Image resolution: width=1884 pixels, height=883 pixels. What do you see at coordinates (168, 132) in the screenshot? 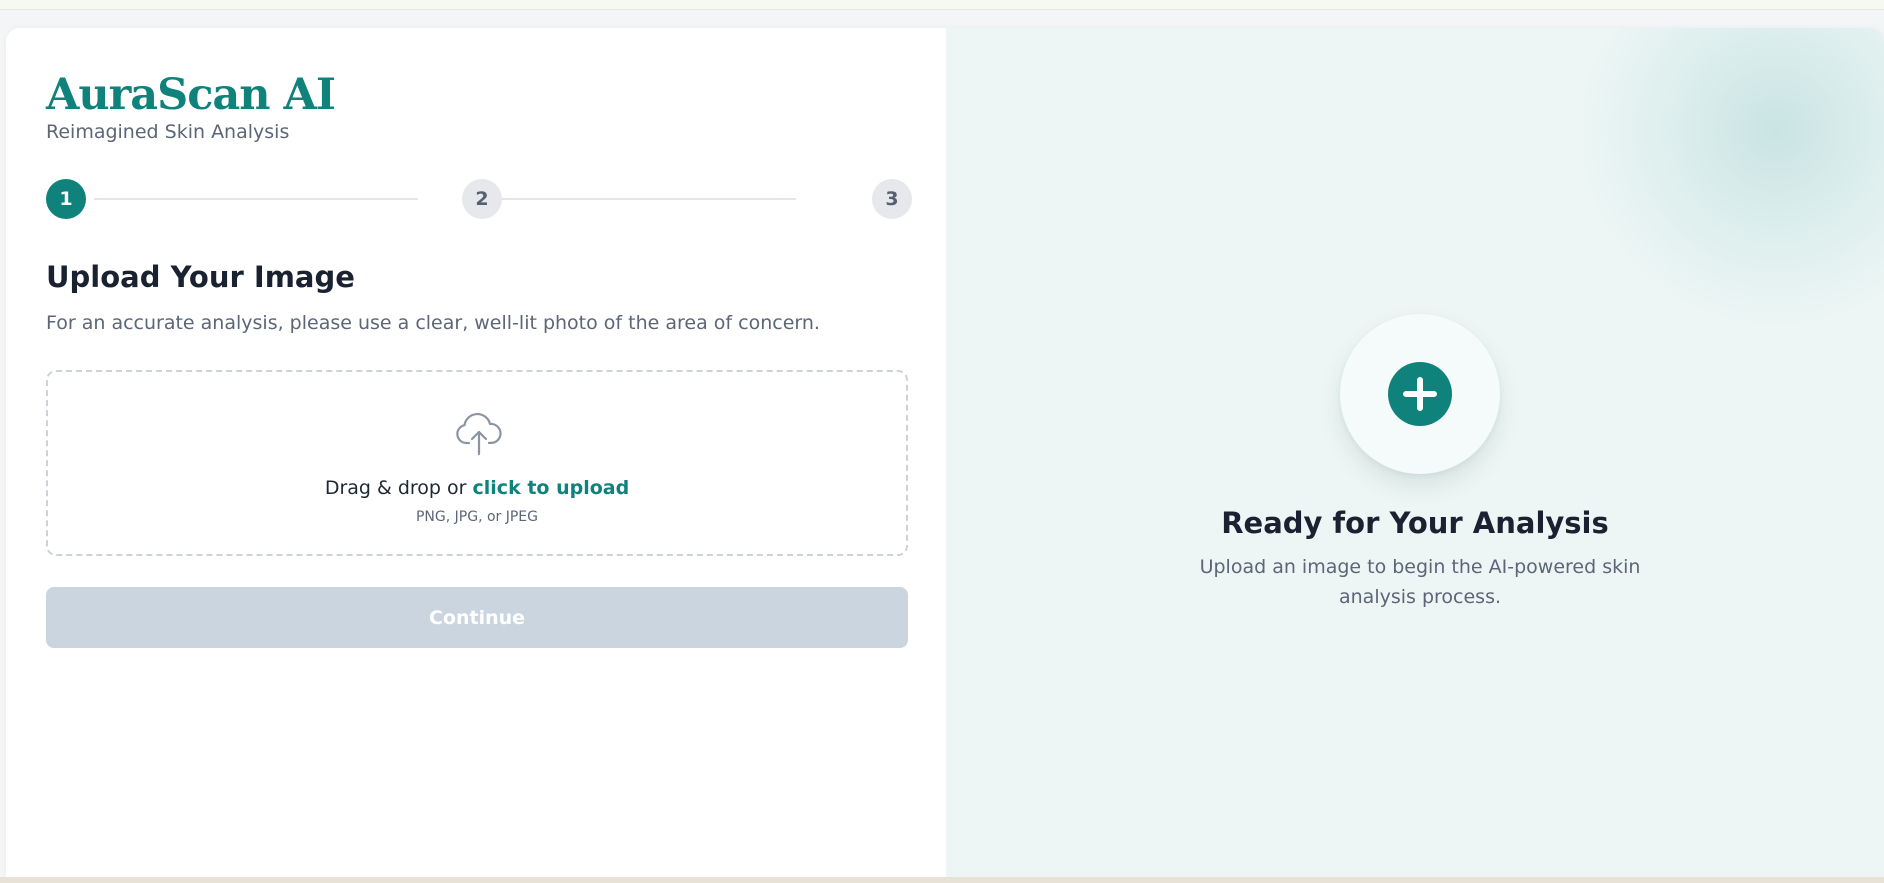
I see `brand-tagline: Reimagined Skin Analysis` at bounding box center [168, 132].